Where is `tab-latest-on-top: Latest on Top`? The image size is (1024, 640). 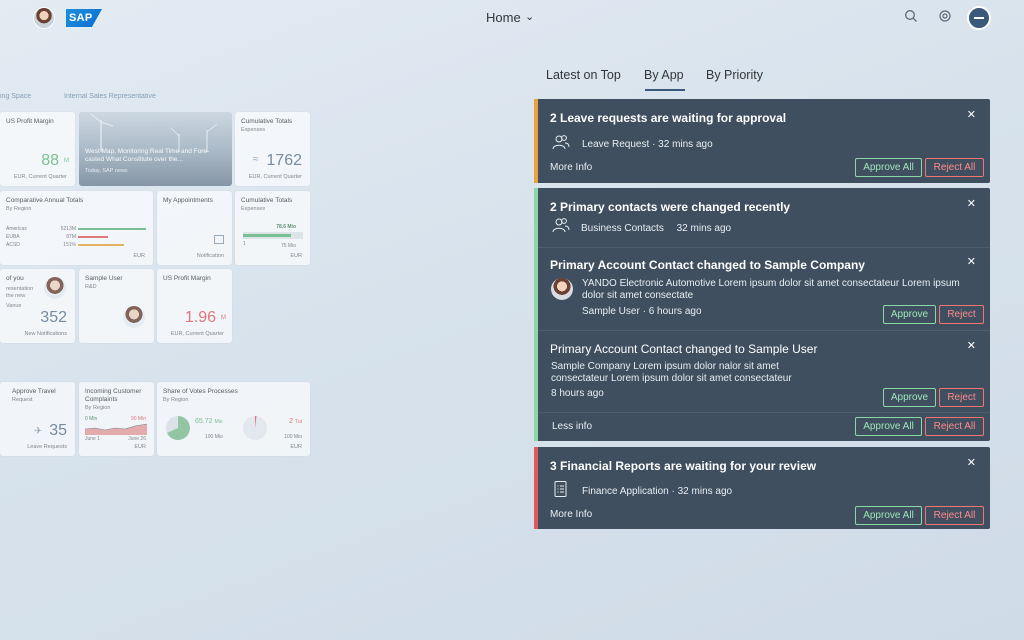 tab-latest-on-top: Latest on Top is located at coordinates (583, 75).